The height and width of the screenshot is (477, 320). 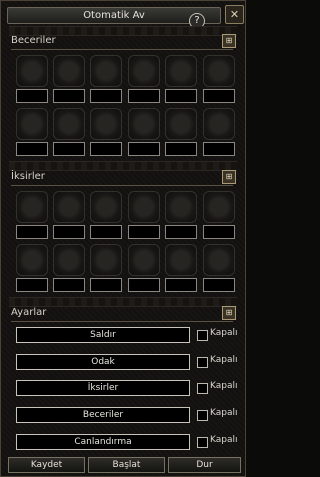 I want to click on potions-button: İksirler, so click(x=103, y=388).